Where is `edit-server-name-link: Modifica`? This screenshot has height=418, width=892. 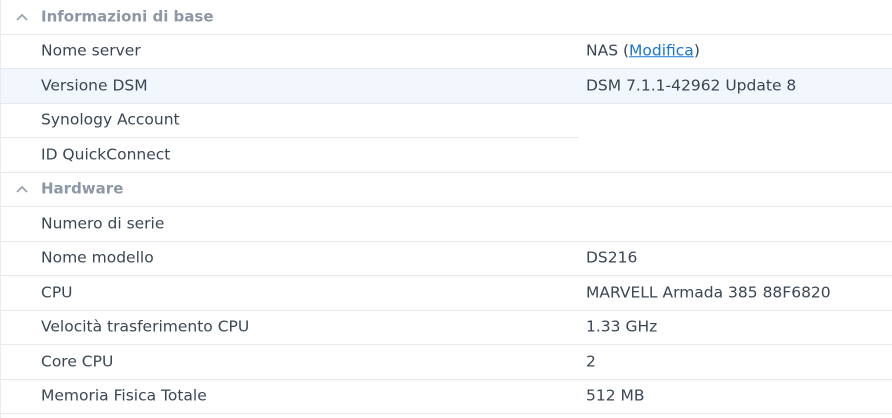 edit-server-name-link: Modifica is located at coordinates (661, 51).